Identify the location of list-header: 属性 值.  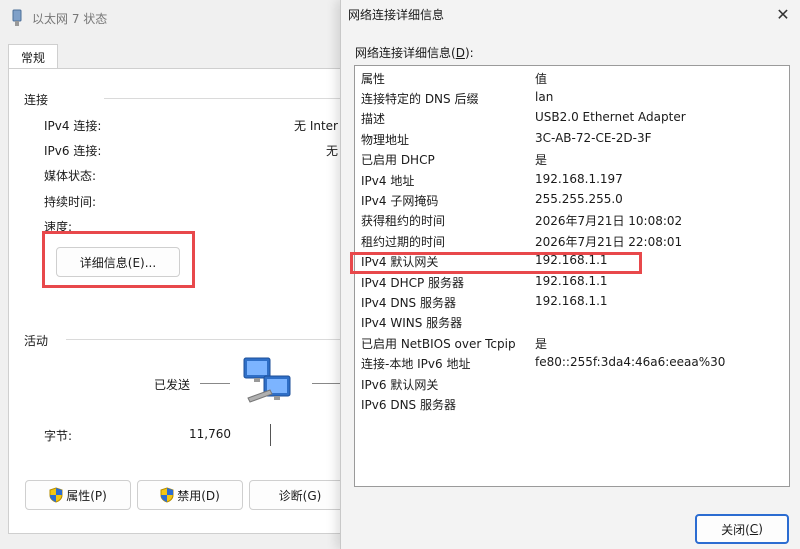
(571, 78).